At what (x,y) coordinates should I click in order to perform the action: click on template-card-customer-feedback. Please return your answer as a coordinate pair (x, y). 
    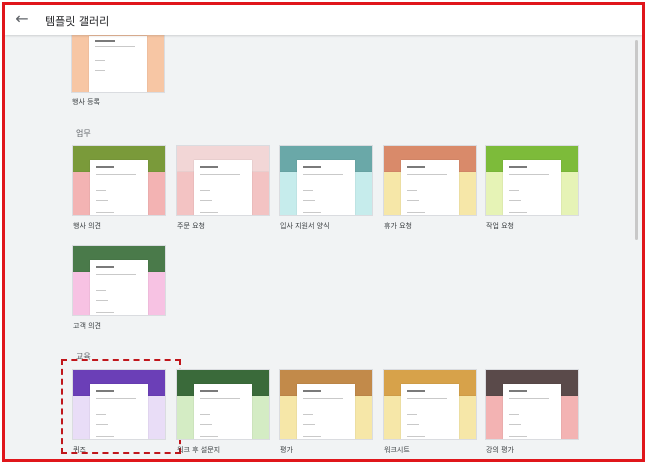
    Looking at the image, I should click on (119, 280).